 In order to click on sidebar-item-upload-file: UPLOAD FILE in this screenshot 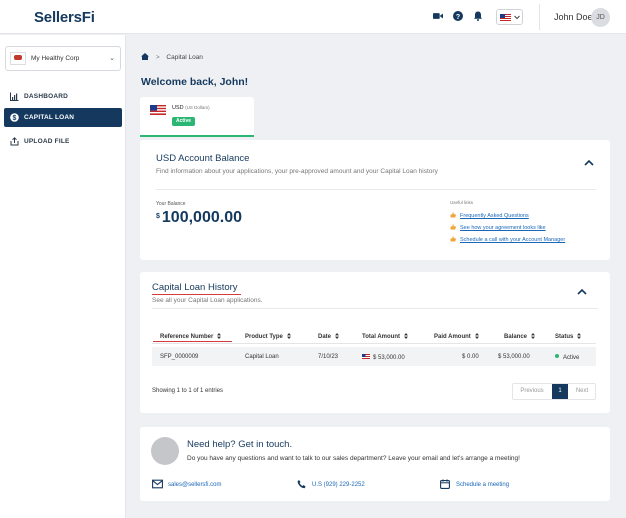, I will do `click(63, 141)`.